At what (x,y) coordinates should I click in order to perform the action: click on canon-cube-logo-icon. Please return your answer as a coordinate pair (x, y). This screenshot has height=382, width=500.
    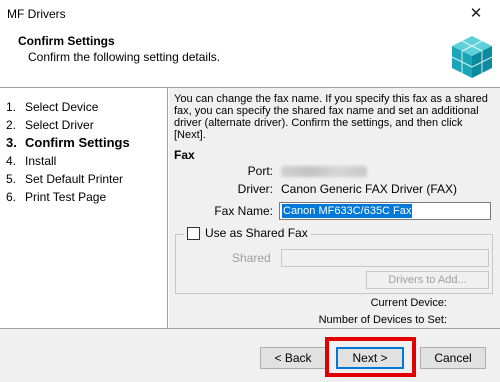
    Looking at the image, I should click on (472, 57).